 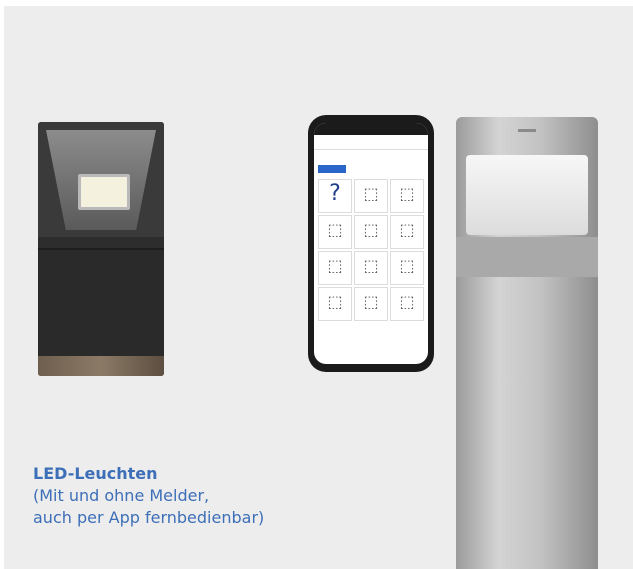 What do you see at coordinates (101, 303) in the screenshot?
I see `floodlight-sensor` at bounding box center [101, 303].